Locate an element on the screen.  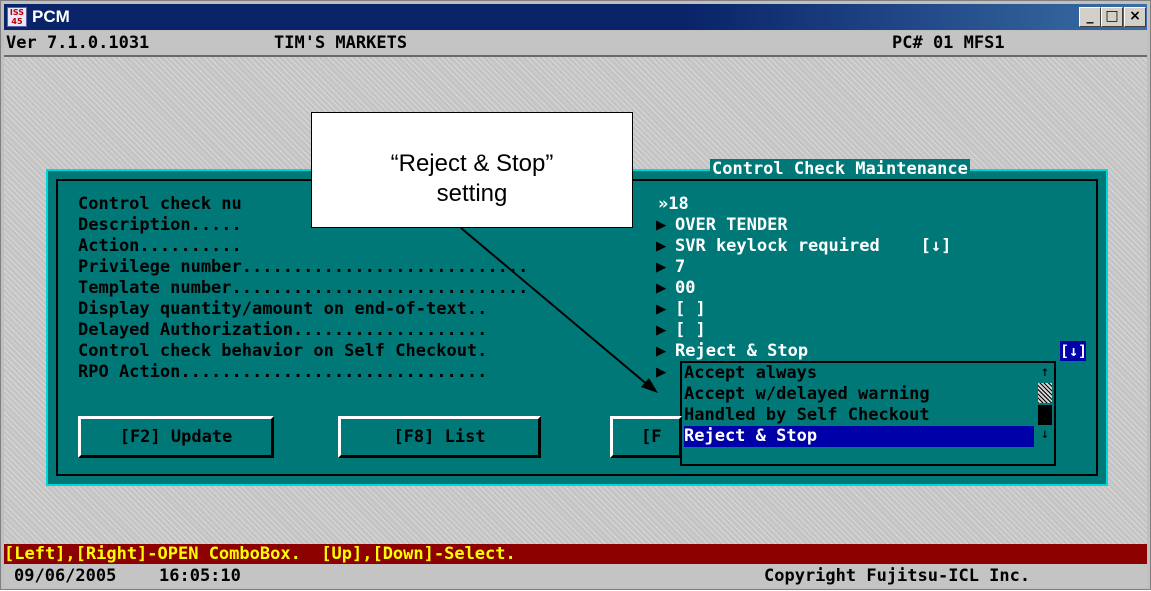
app-icon: ISS 45 is located at coordinates (17, 17).